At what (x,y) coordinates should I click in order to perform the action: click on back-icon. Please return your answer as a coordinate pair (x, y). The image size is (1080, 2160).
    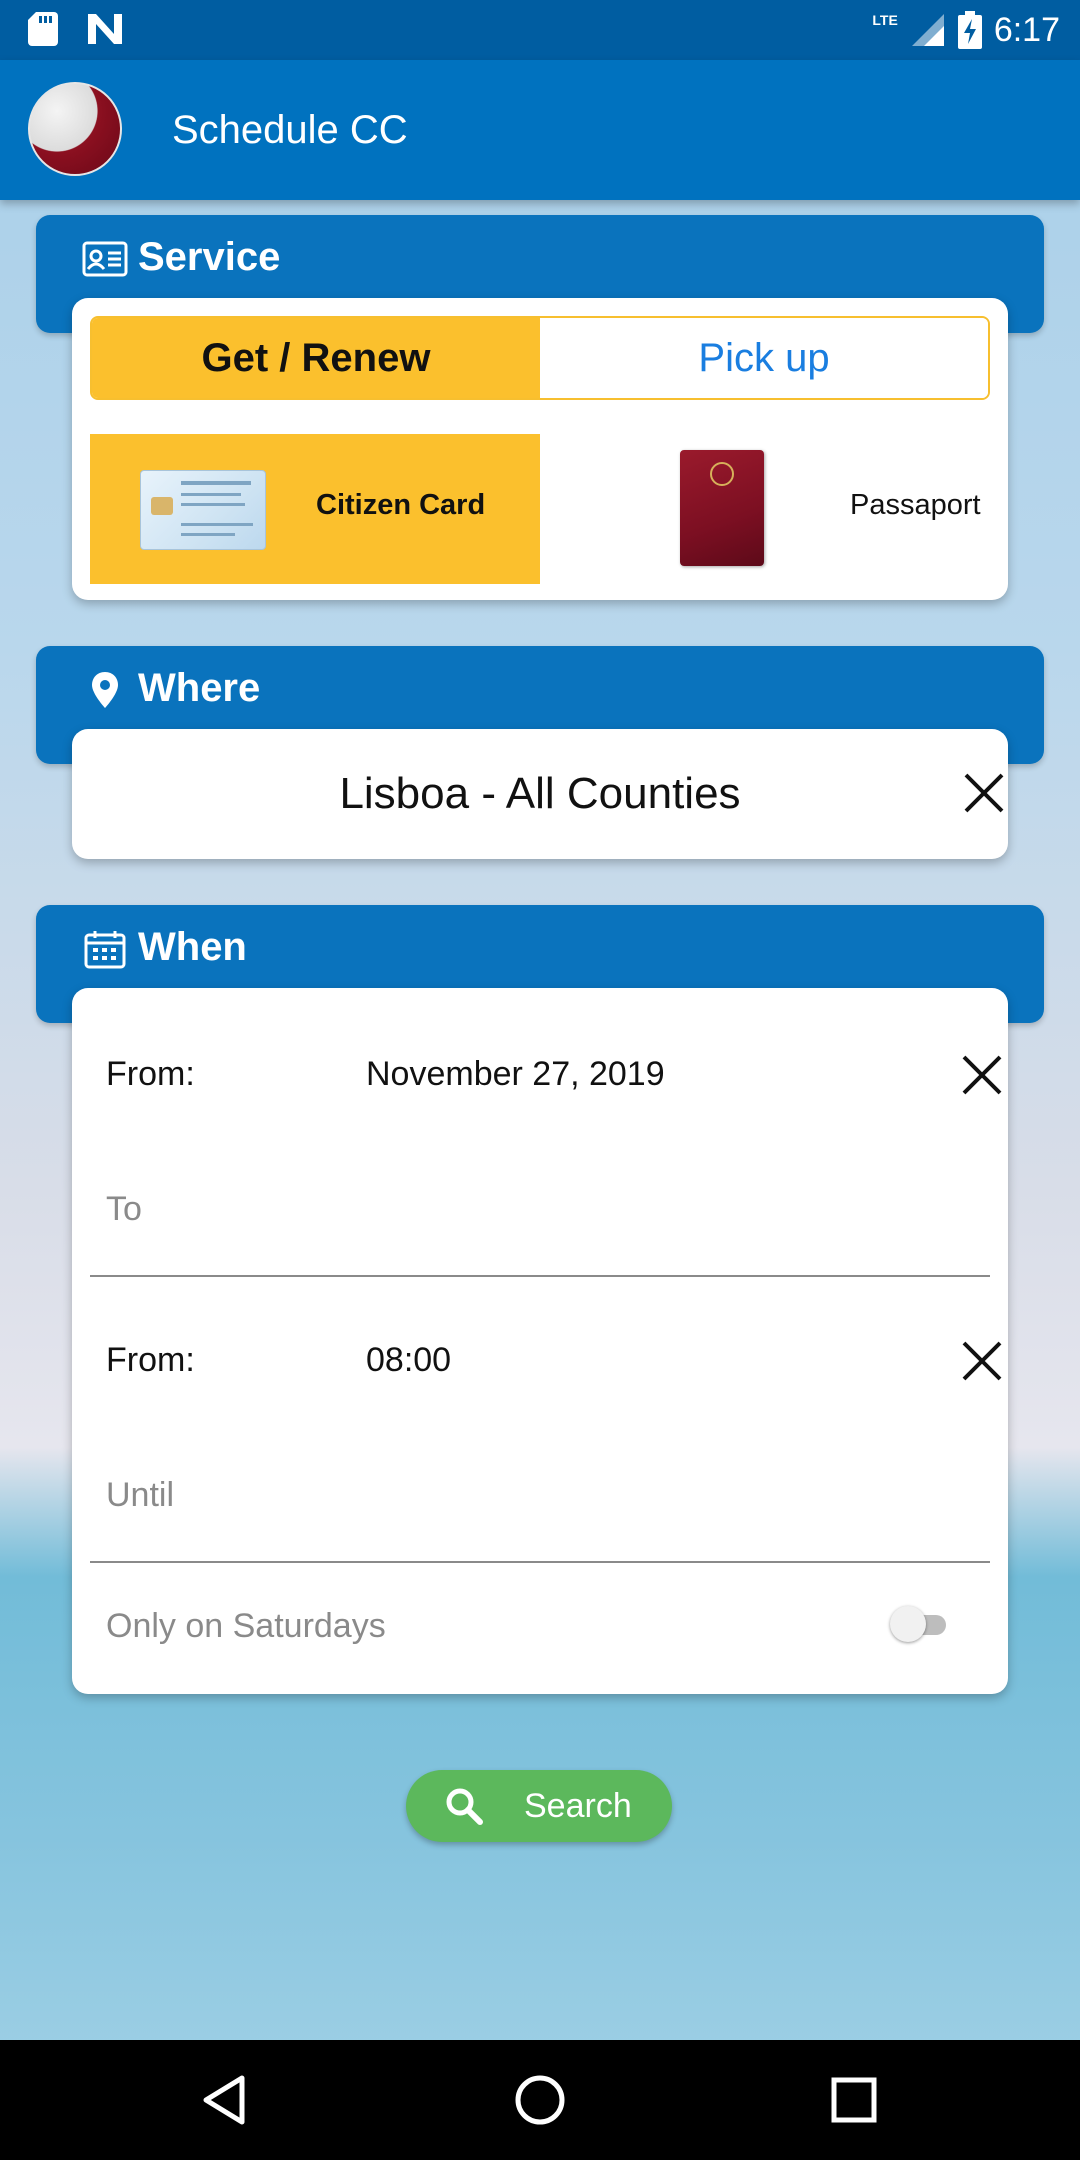
    Looking at the image, I should click on (226, 2100).